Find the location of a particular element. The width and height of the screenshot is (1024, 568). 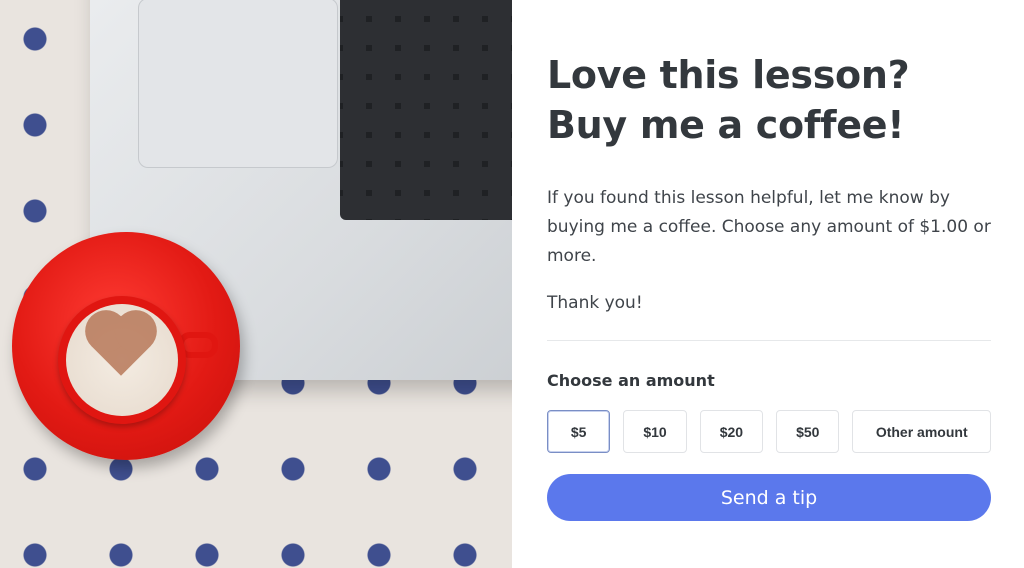

divider is located at coordinates (769, 340).